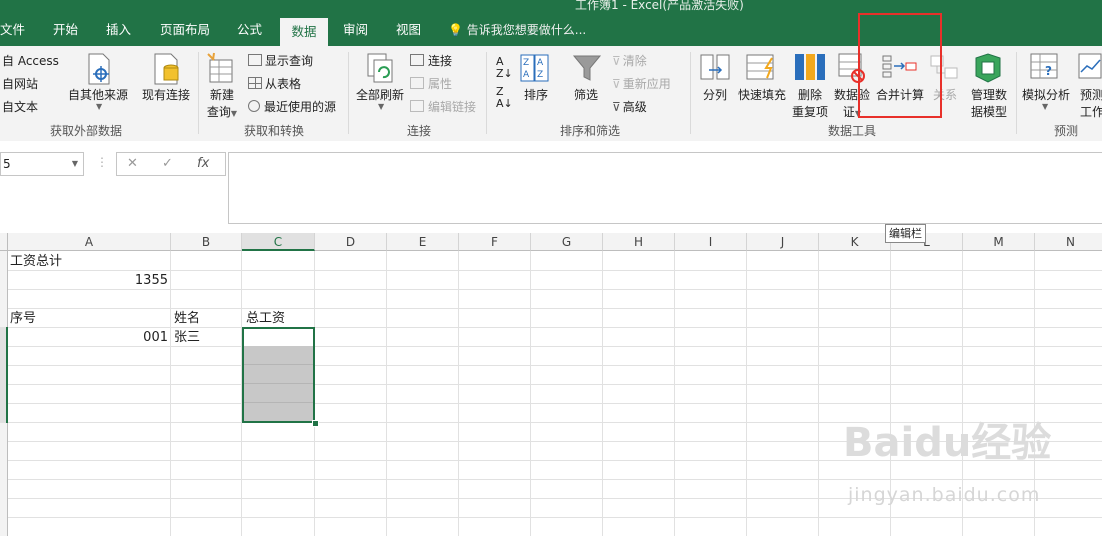 This screenshot has height=536, width=1102. I want to click on column-header-j: J, so click(783, 242).